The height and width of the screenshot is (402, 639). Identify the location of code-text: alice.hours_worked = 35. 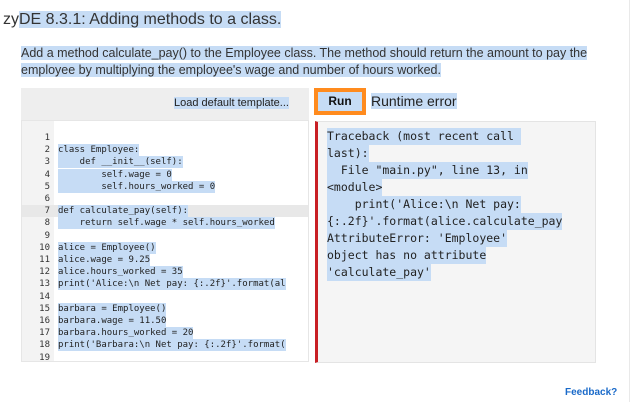
(120, 272).